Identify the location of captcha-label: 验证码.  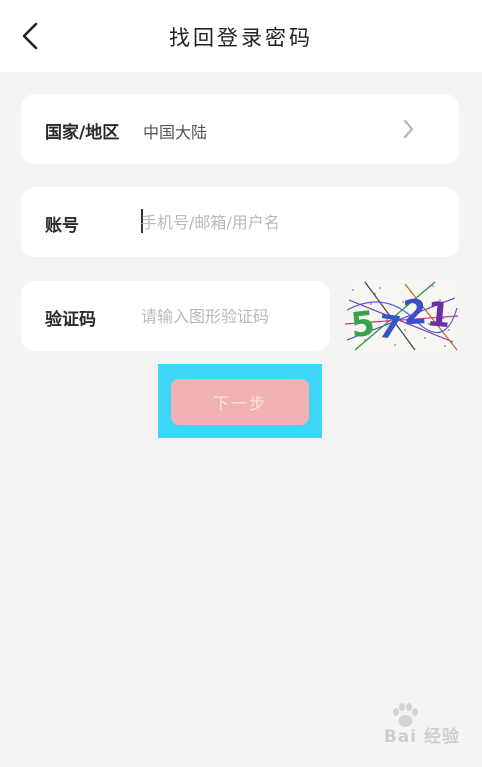
(70, 320).